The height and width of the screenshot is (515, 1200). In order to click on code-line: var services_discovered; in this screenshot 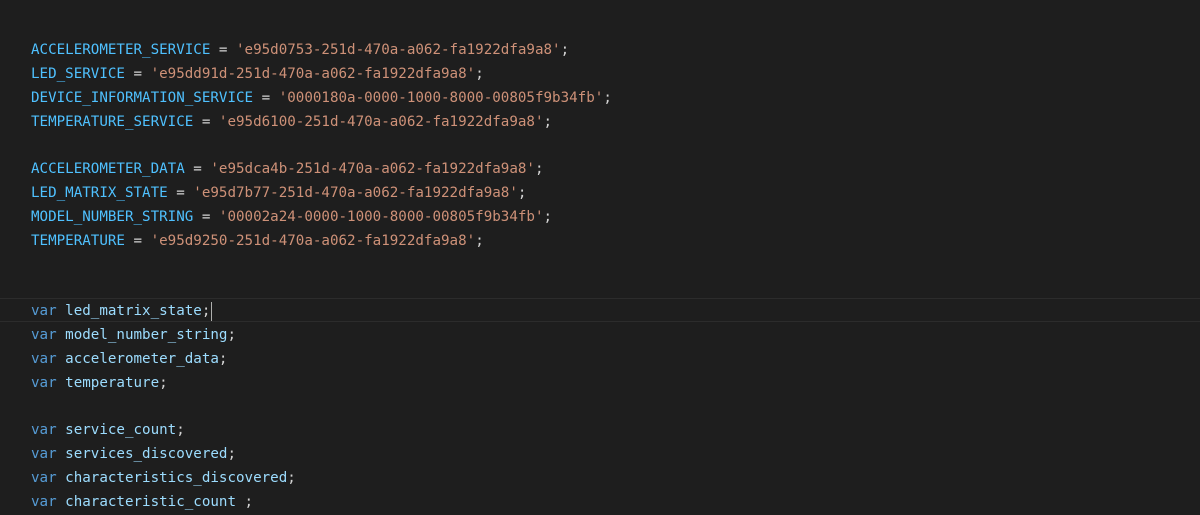, I will do `click(133, 454)`.